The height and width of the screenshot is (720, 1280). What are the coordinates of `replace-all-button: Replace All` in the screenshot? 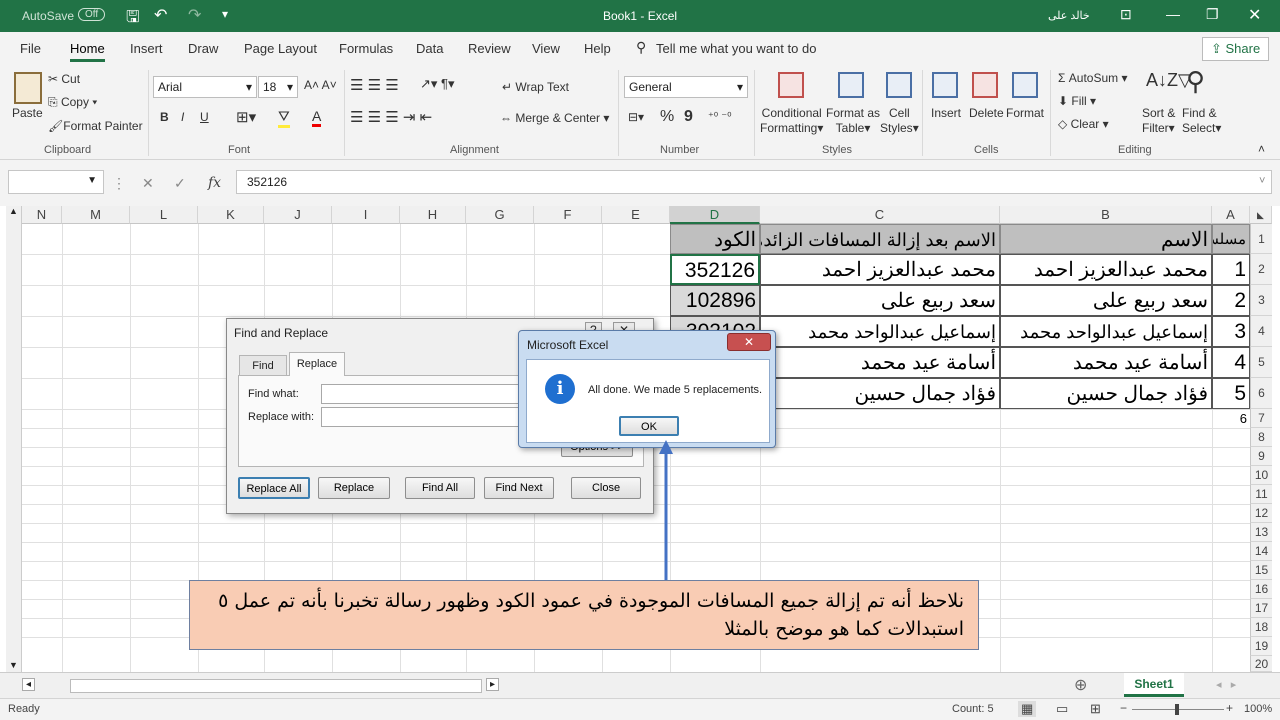 It's located at (274, 488).